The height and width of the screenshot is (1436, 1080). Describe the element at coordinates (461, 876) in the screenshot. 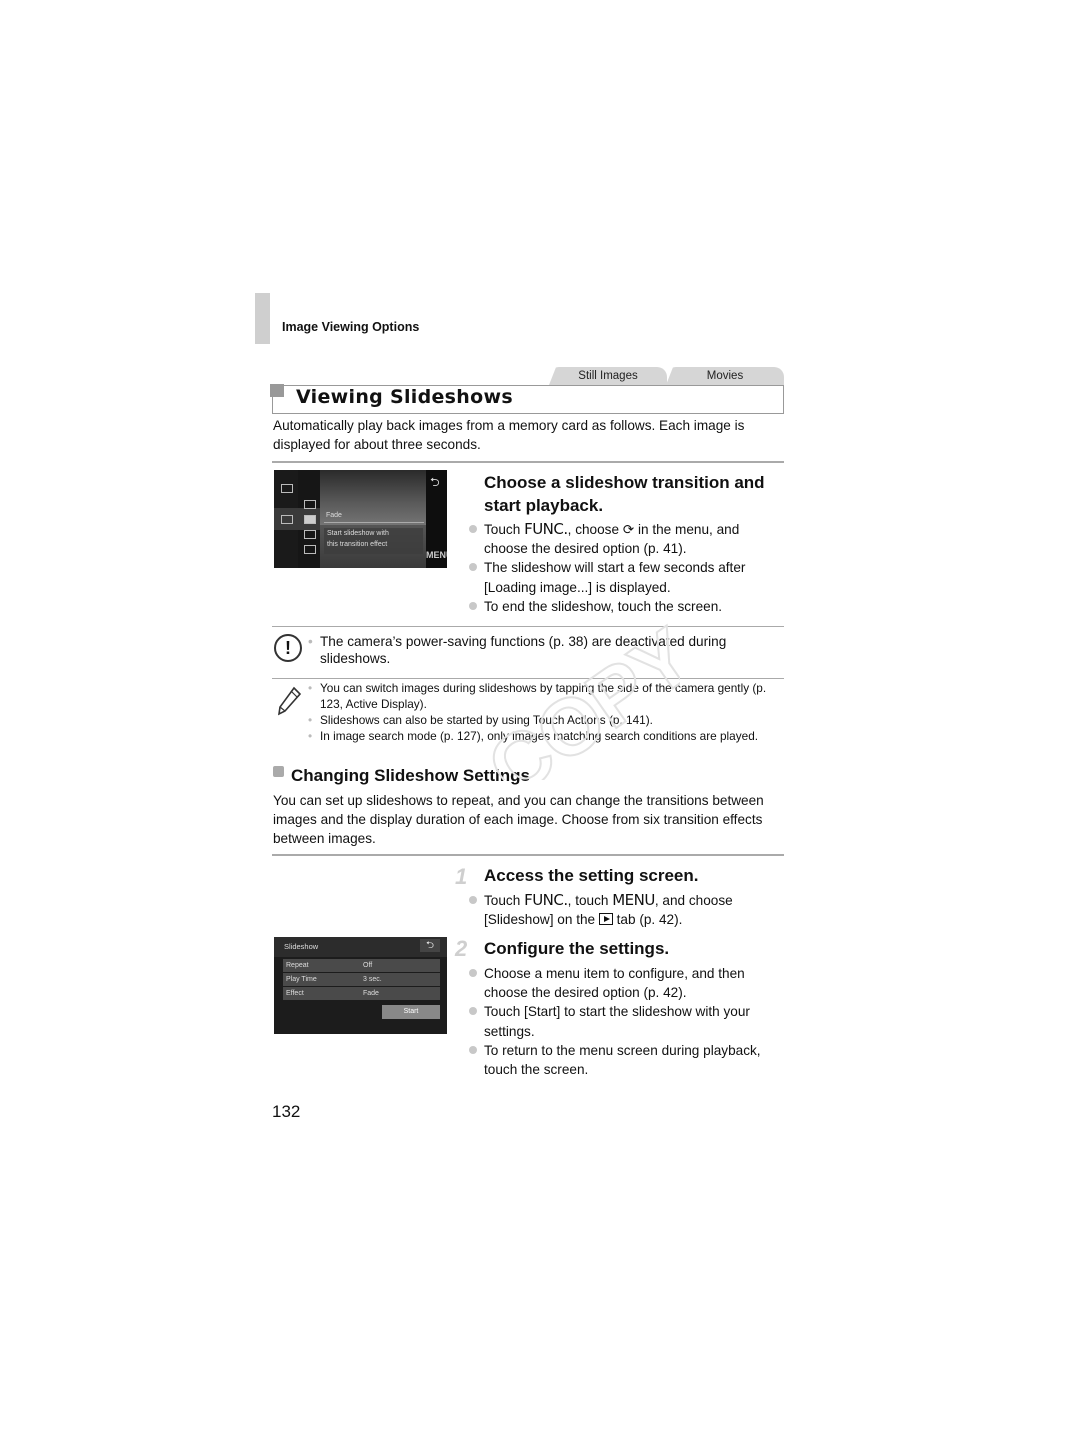

I see `step-number: 1` at that location.